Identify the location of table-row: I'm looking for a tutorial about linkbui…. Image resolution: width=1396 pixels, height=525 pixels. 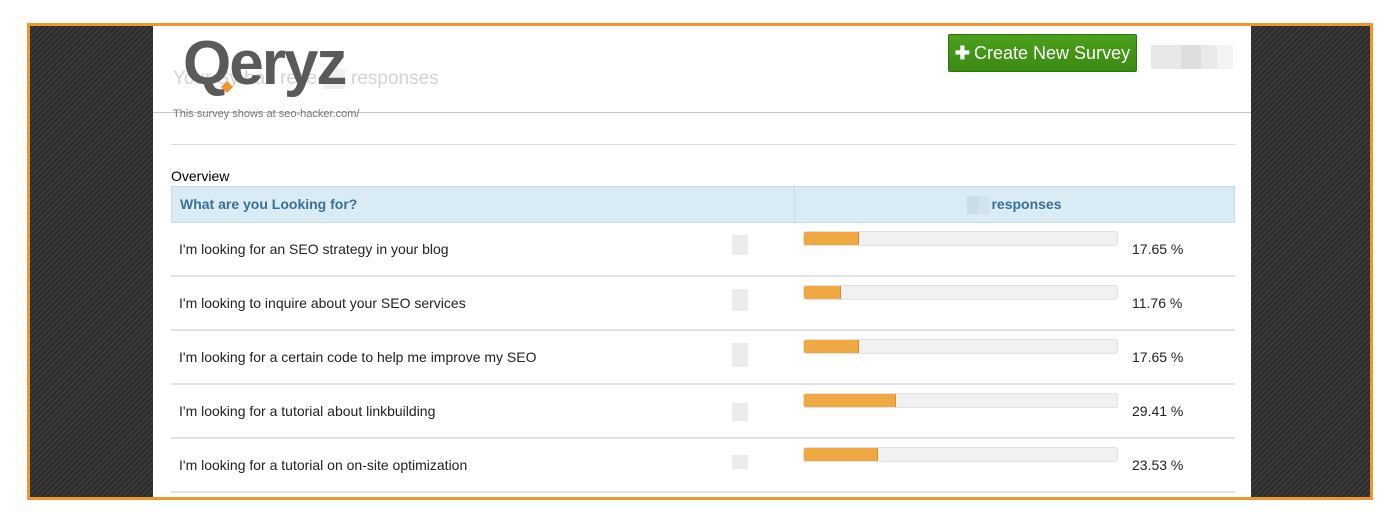
(703, 412).